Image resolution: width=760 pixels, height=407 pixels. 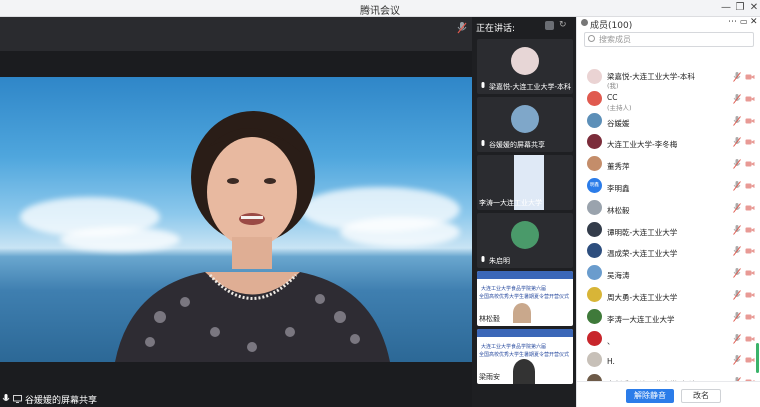 What do you see at coordinates (740, 8) in the screenshot?
I see `maximize-icon: ❐` at bounding box center [740, 8].